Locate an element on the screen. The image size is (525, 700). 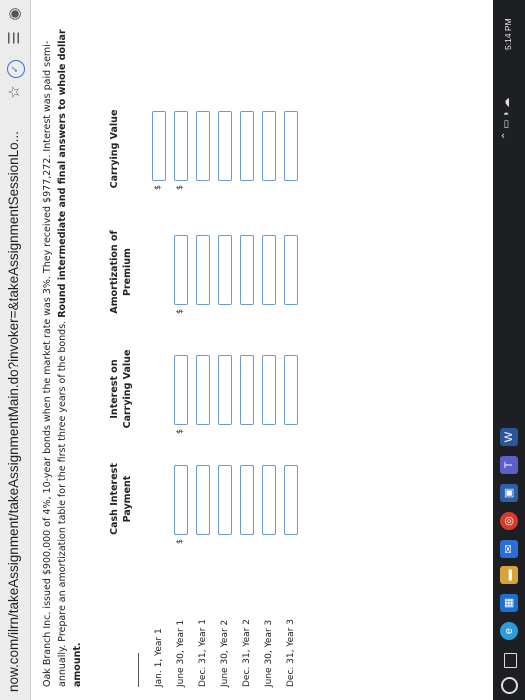
teams-icon: T is located at coordinates (509, 465).